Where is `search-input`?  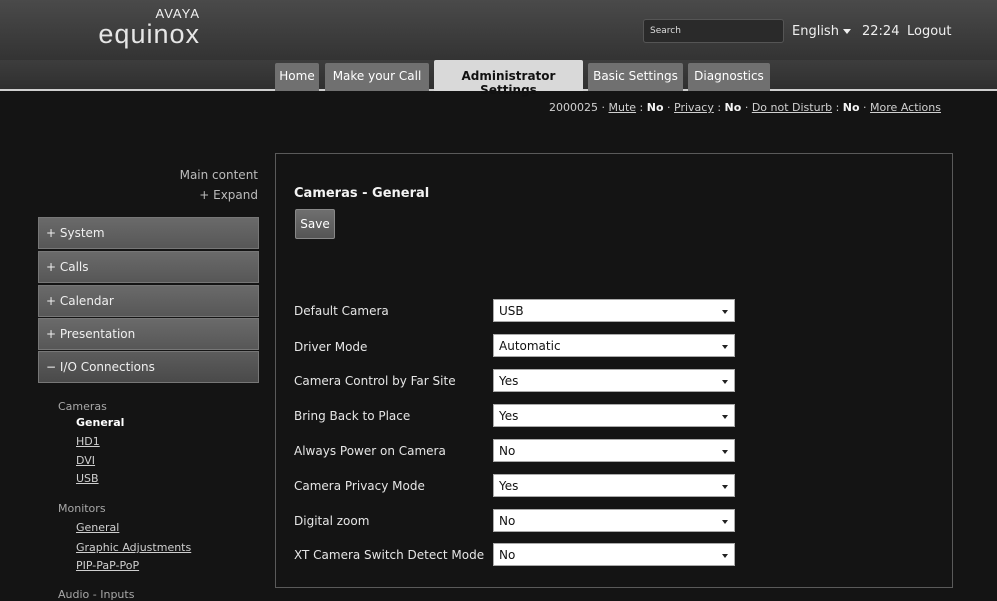
search-input is located at coordinates (713, 31).